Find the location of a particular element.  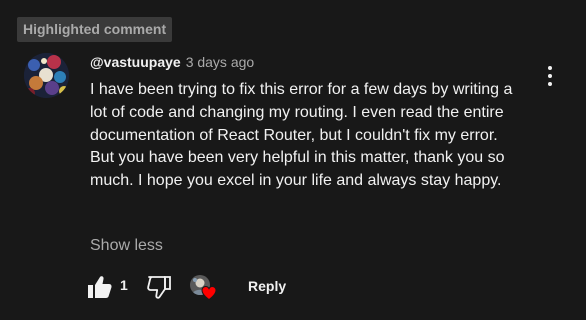

commenter-avatar is located at coordinates (46, 75).